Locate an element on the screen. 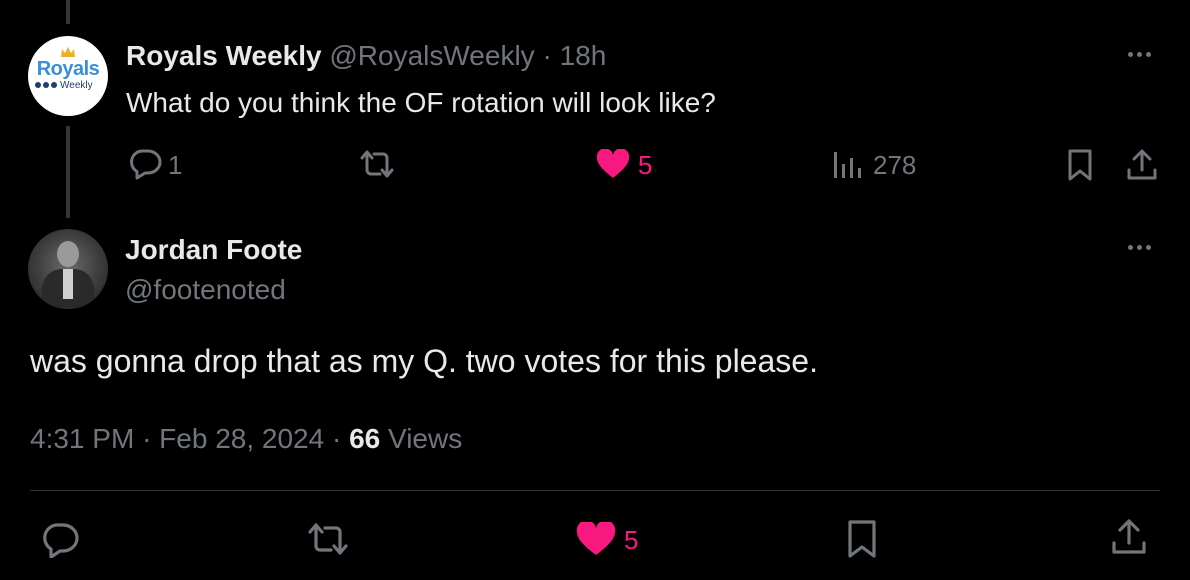 This screenshot has height=580, width=1190. views-icon is located at coordinates (847, 165).